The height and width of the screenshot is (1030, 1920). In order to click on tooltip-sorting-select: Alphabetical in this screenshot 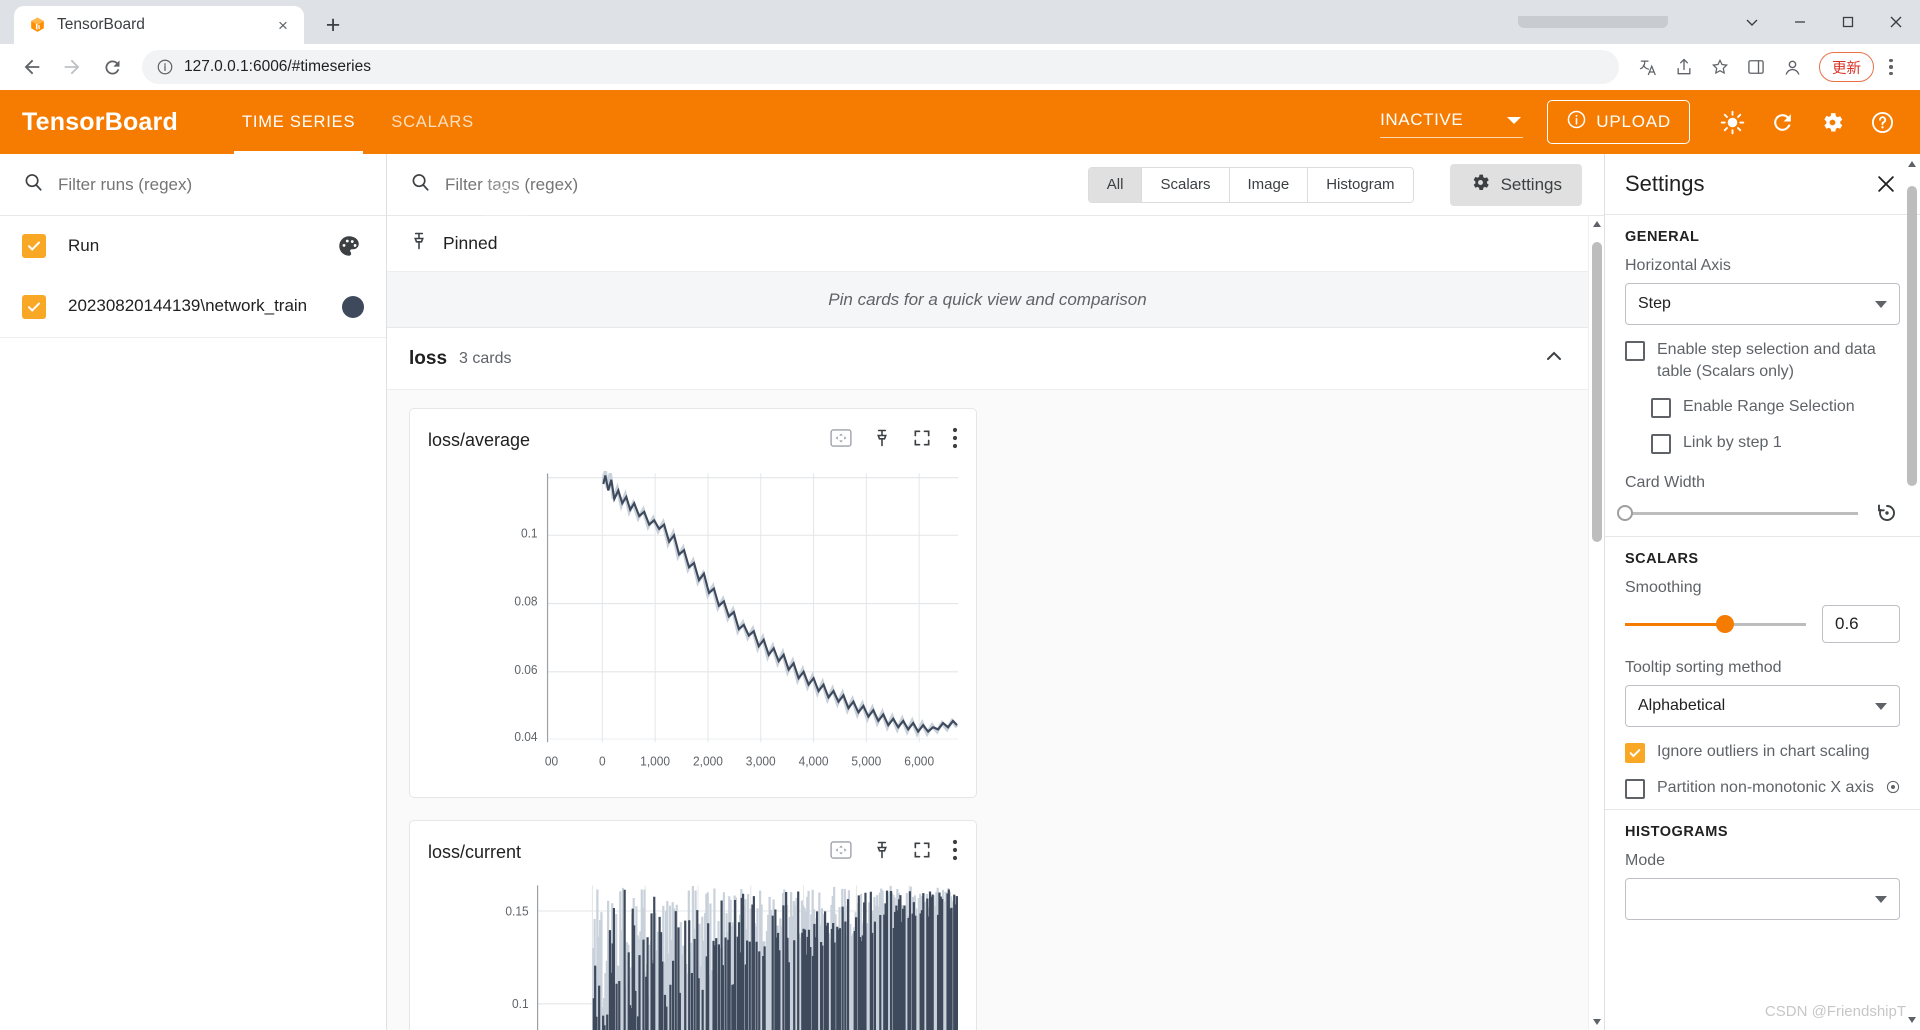, I will do `click(1762, 706)`.